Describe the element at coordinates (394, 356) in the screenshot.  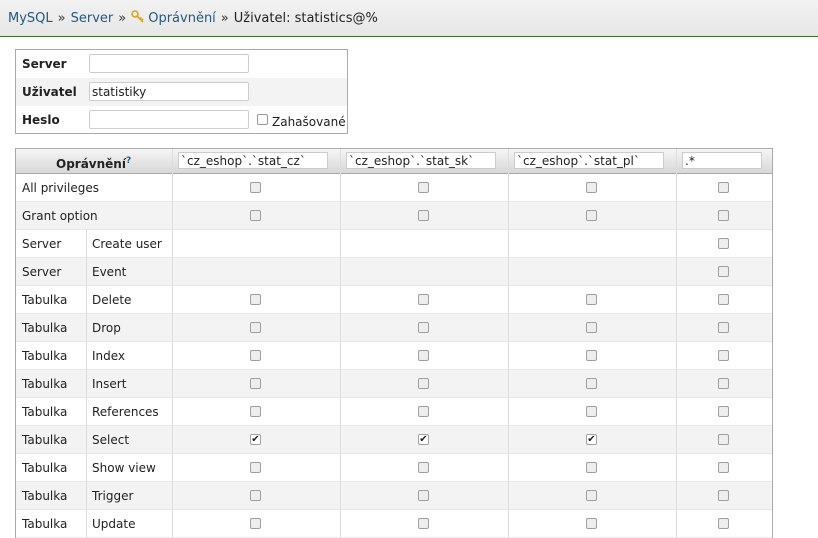
I see `privilege-row: Tabulka Index` at that location.